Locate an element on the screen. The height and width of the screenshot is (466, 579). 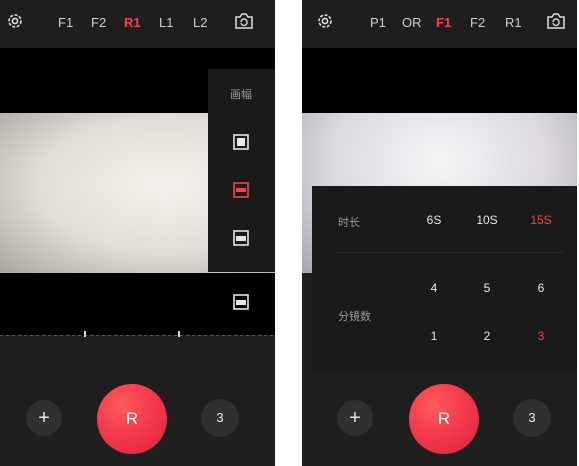
duration-label: 时长 is located at coordinates (349, 223).